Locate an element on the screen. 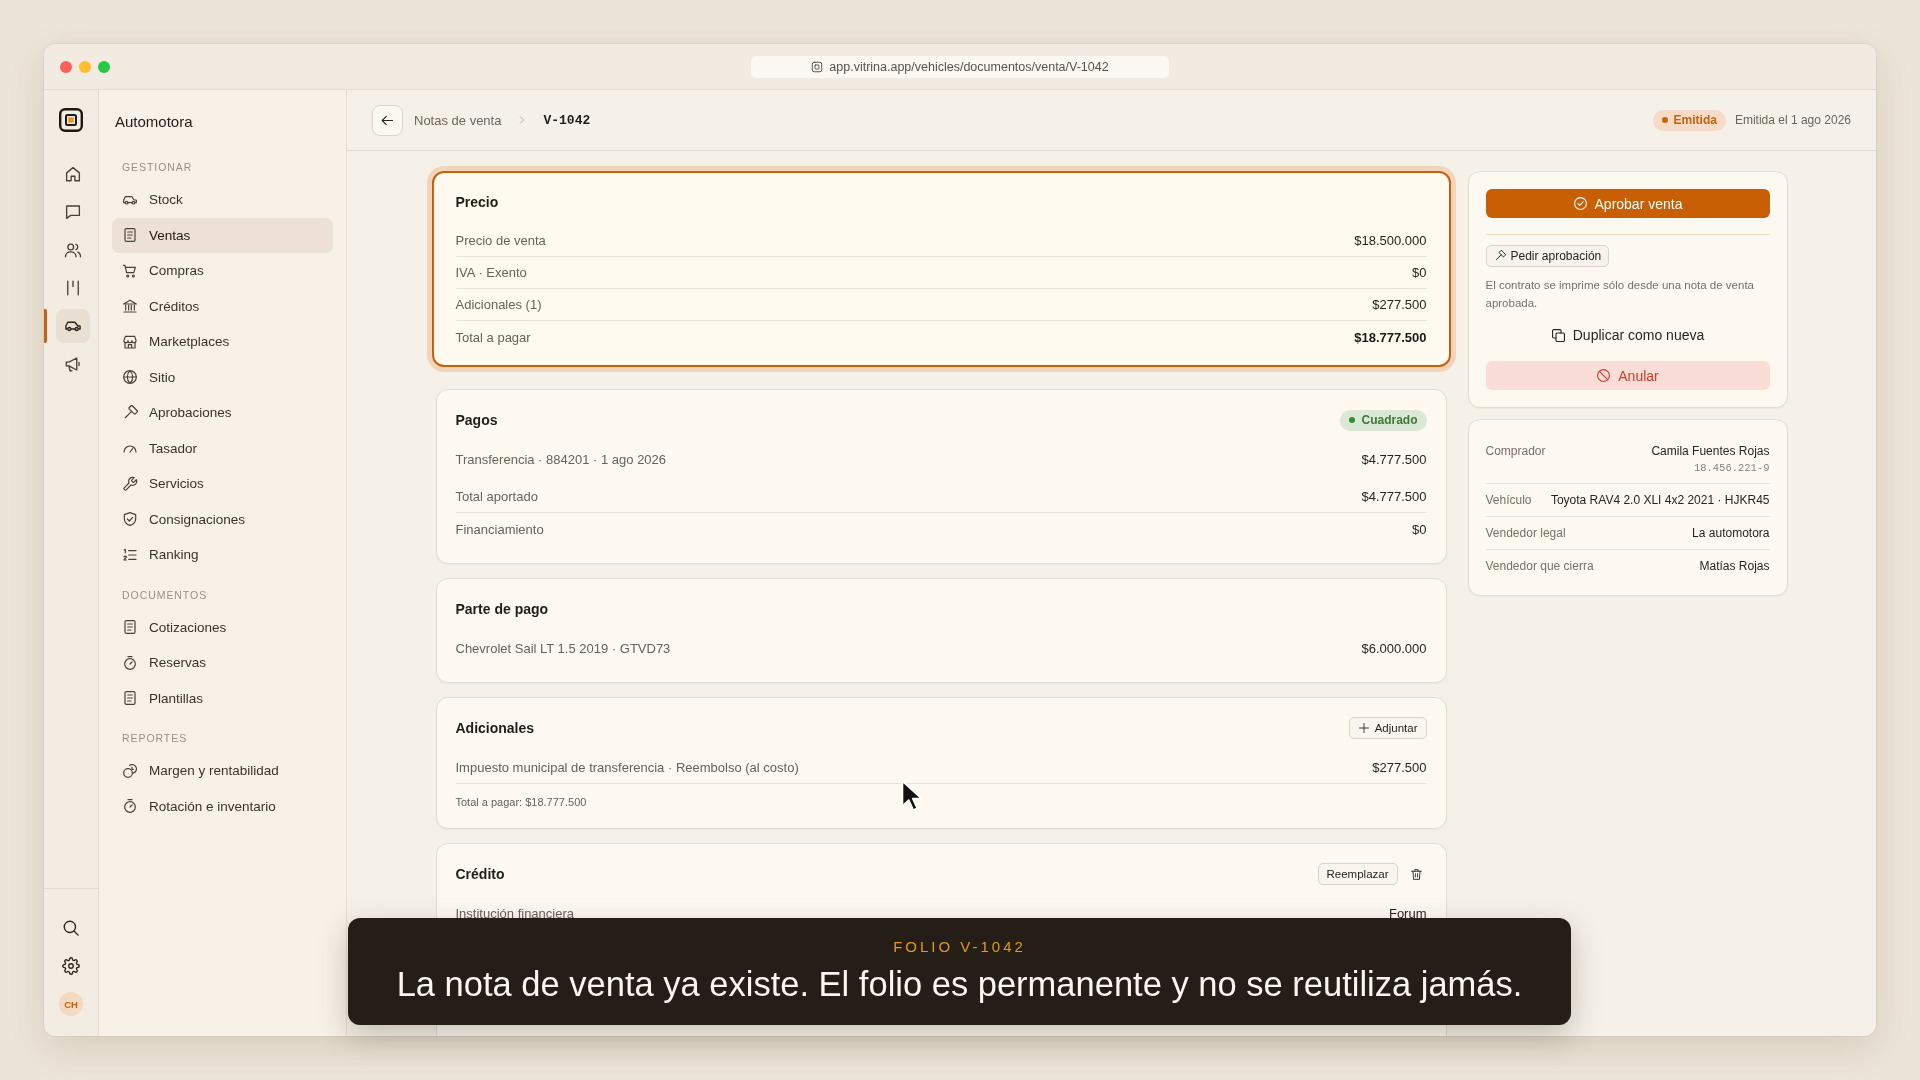 The width and height of the screenshot is (1920, 1080). url-text: app.vitrina.app/vehicles/documentos/venta/V-1042 is located at coordinates (969, 66).